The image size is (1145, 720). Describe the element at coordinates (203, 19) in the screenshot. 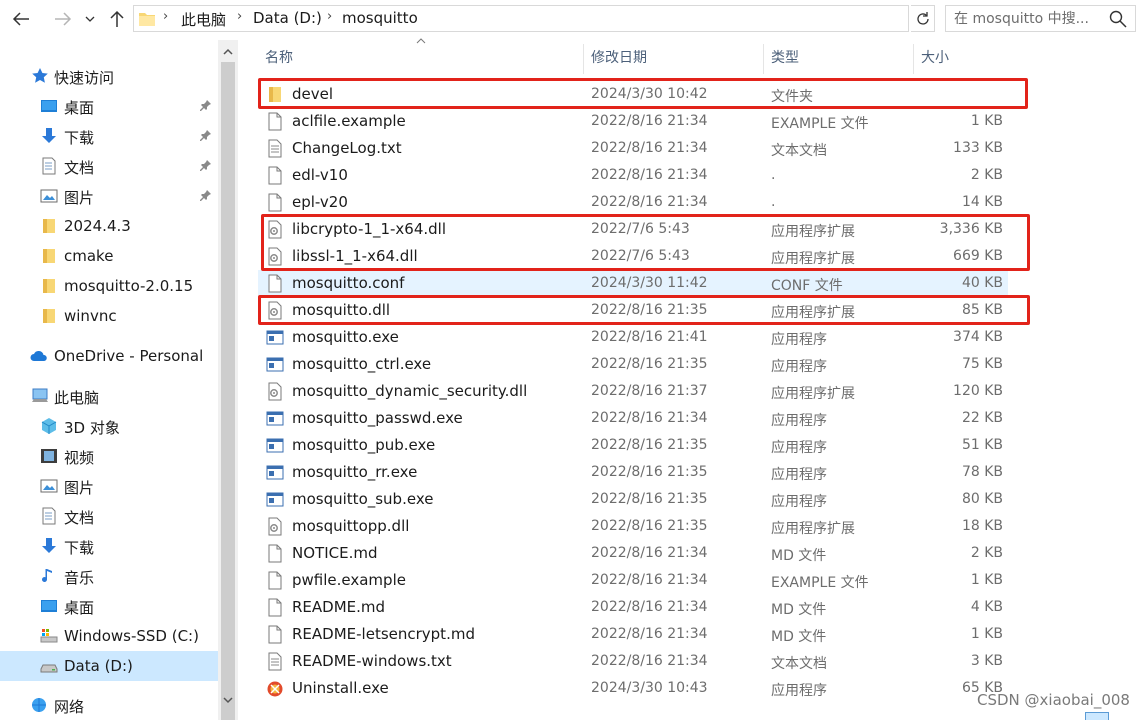

I see `breadcrumb-this-pc: 此电脑` at that location.